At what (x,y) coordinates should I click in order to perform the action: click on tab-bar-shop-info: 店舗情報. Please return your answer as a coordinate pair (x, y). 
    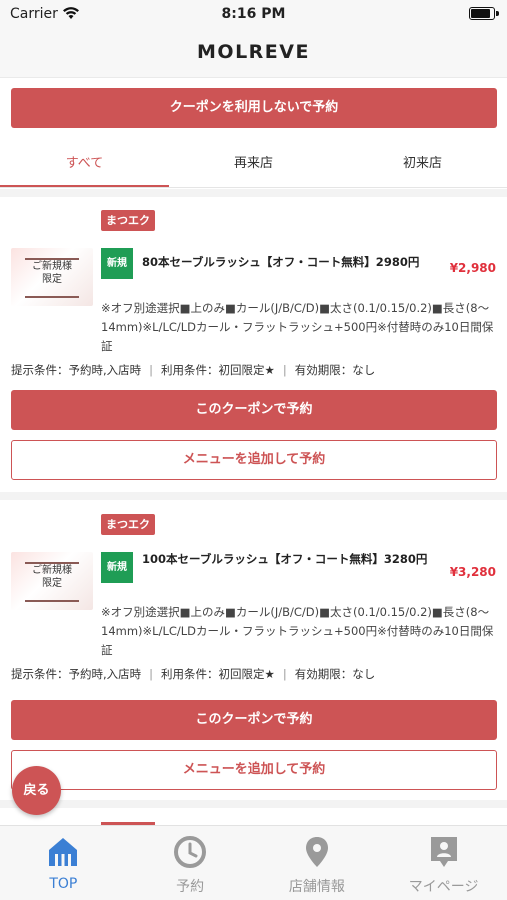
    Looking at the image, I should click on (317, 863).